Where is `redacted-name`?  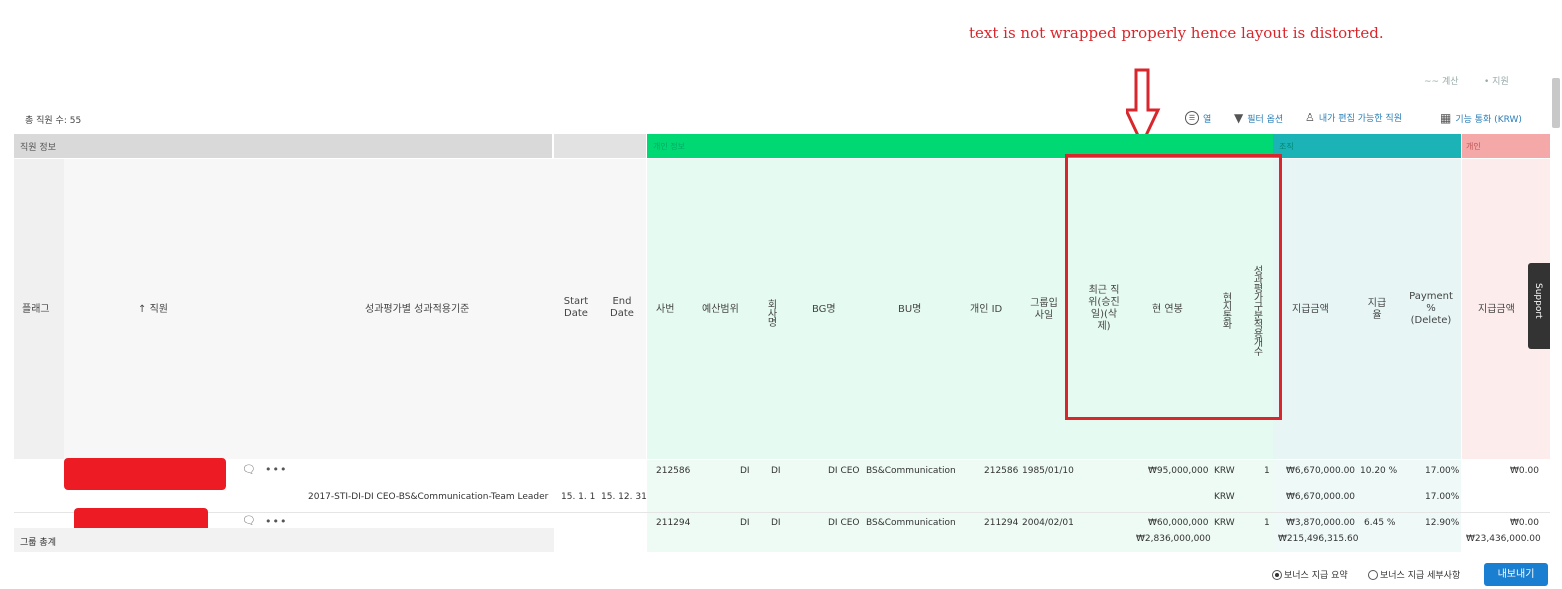
redacted-name is located at coordinates (145, 474).